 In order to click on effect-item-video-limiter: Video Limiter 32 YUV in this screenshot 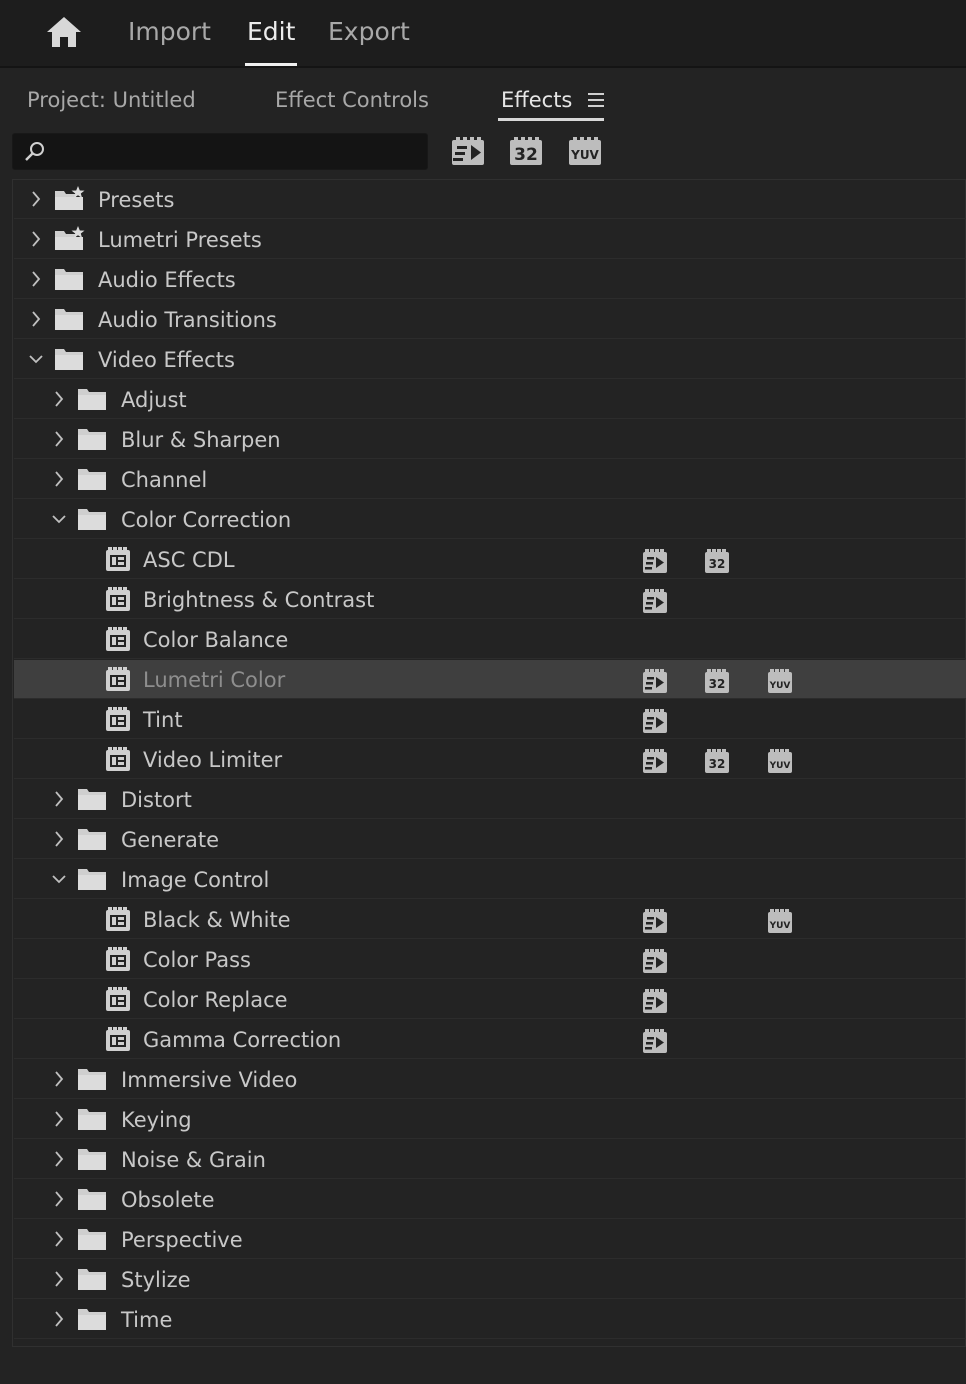, I will do `click(490, 759)`.